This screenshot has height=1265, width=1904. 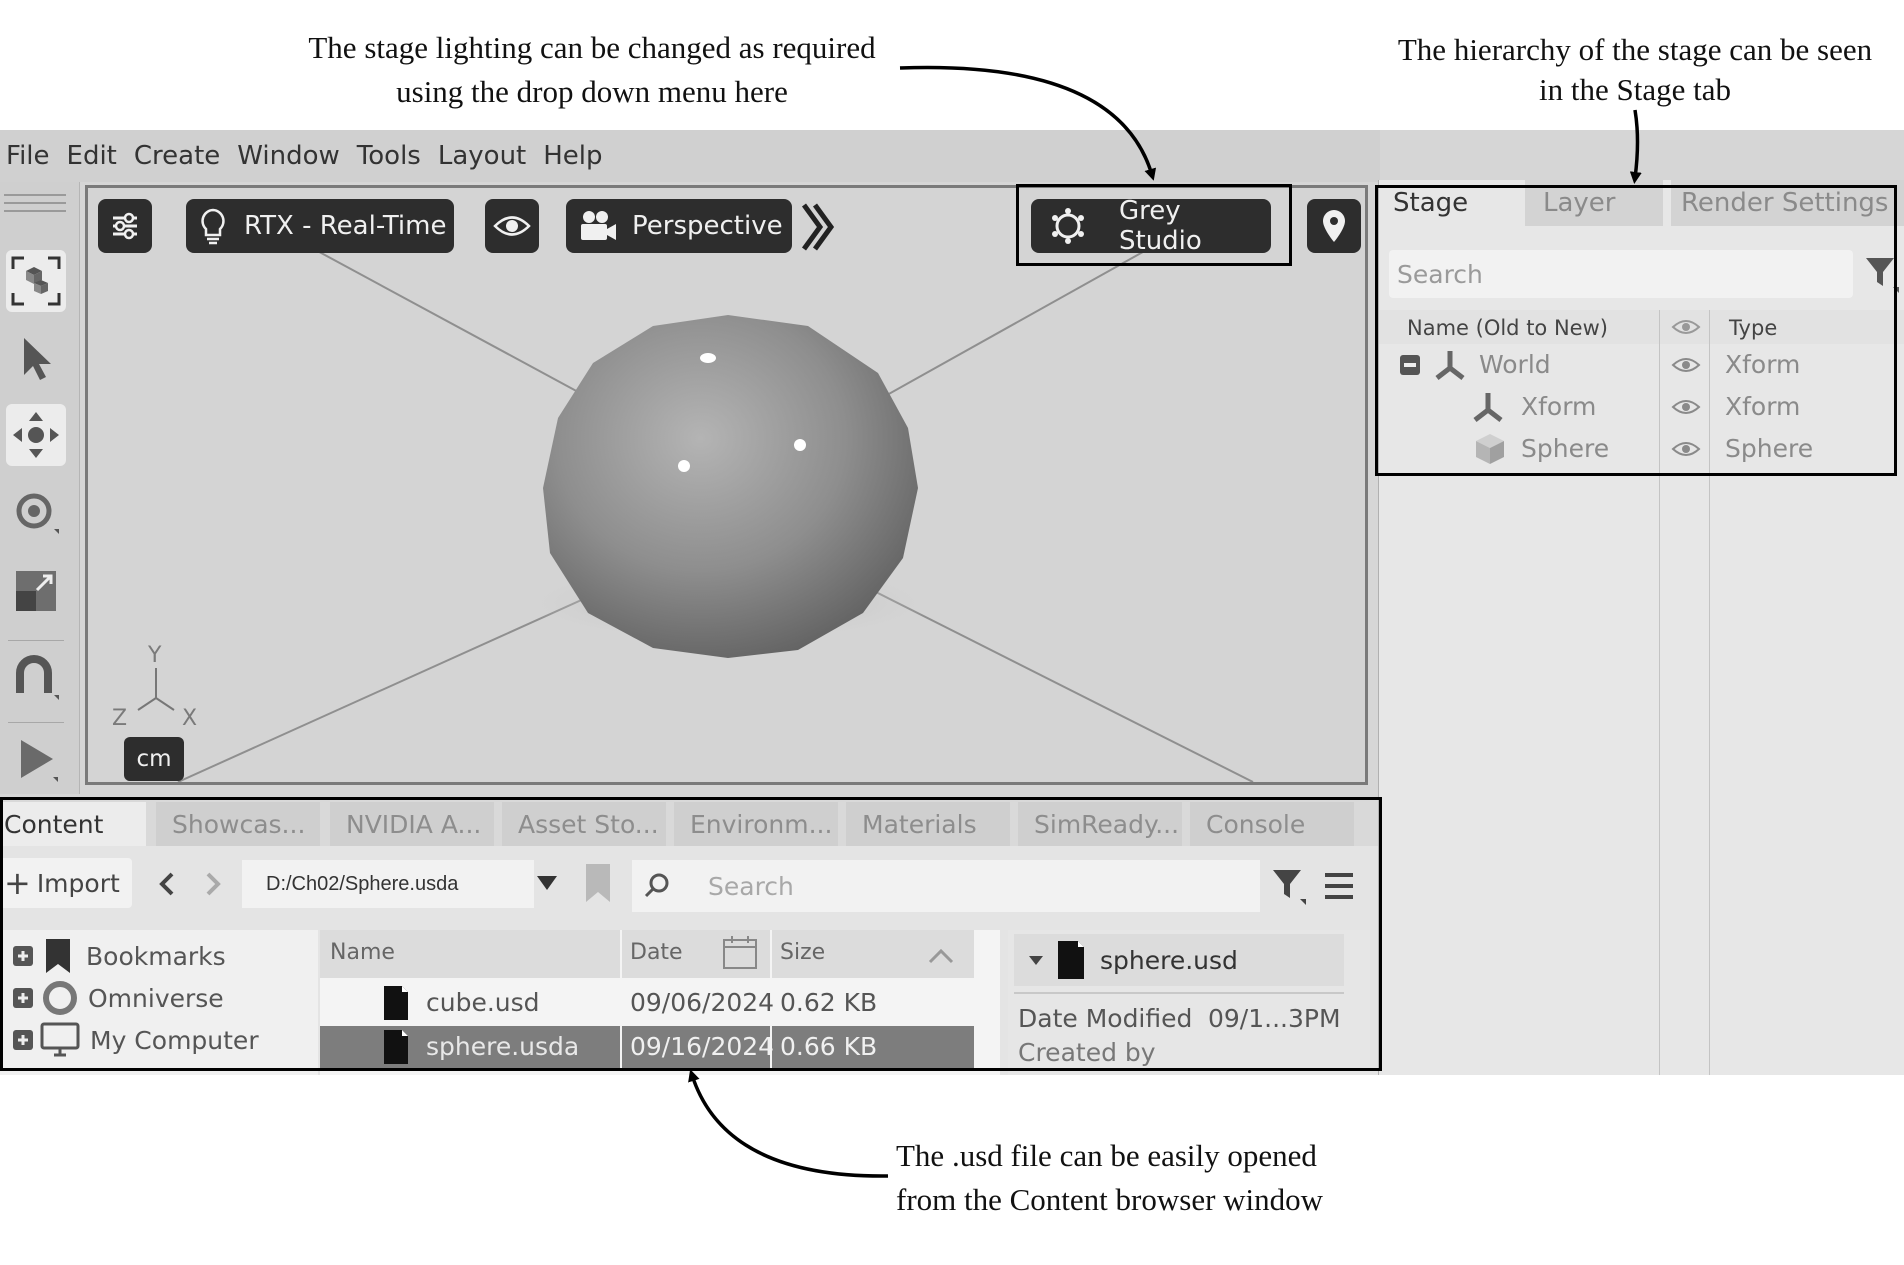 I want to click on path-dropdown-button, so click(x=547, y=883).